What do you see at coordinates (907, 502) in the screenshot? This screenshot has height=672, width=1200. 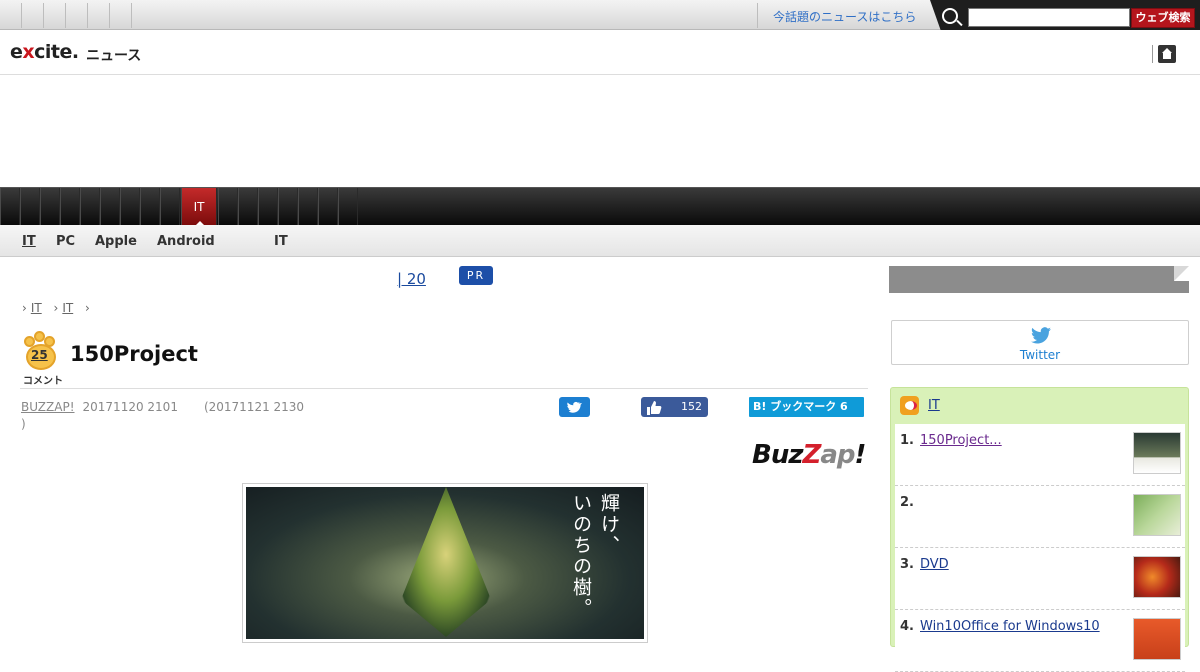 I see `ranking-number: 2.` at bounding box center [907, 502].